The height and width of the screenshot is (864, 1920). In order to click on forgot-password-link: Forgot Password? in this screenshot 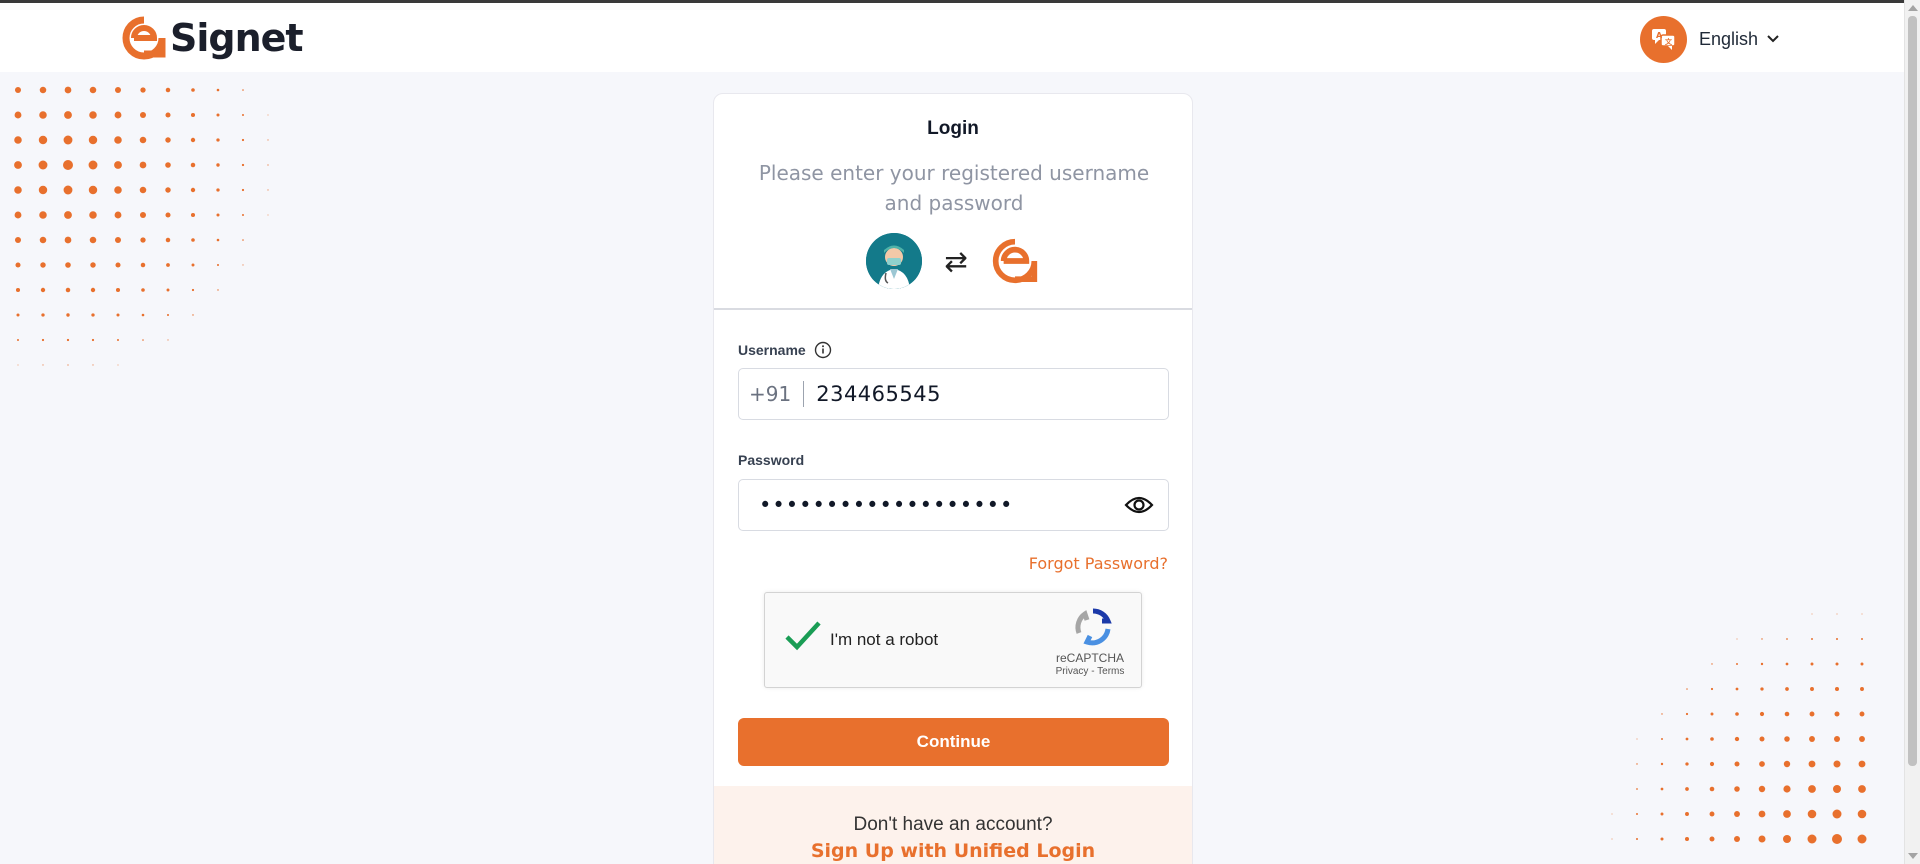, I will do `click(1098, 563)`.